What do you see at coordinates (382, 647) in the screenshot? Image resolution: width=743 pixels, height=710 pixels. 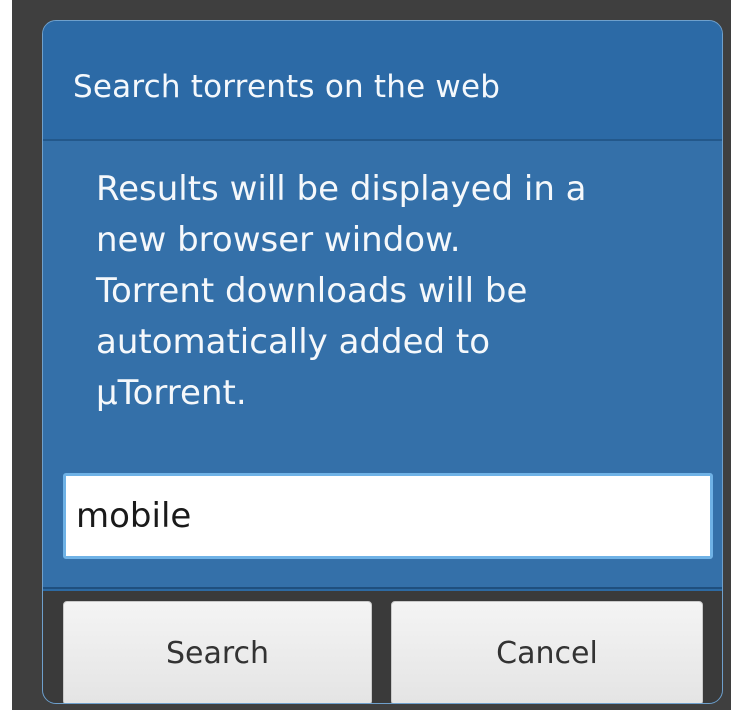 I see `dialog-button-bar: Search Cancel` at bounding box center [382, 647].